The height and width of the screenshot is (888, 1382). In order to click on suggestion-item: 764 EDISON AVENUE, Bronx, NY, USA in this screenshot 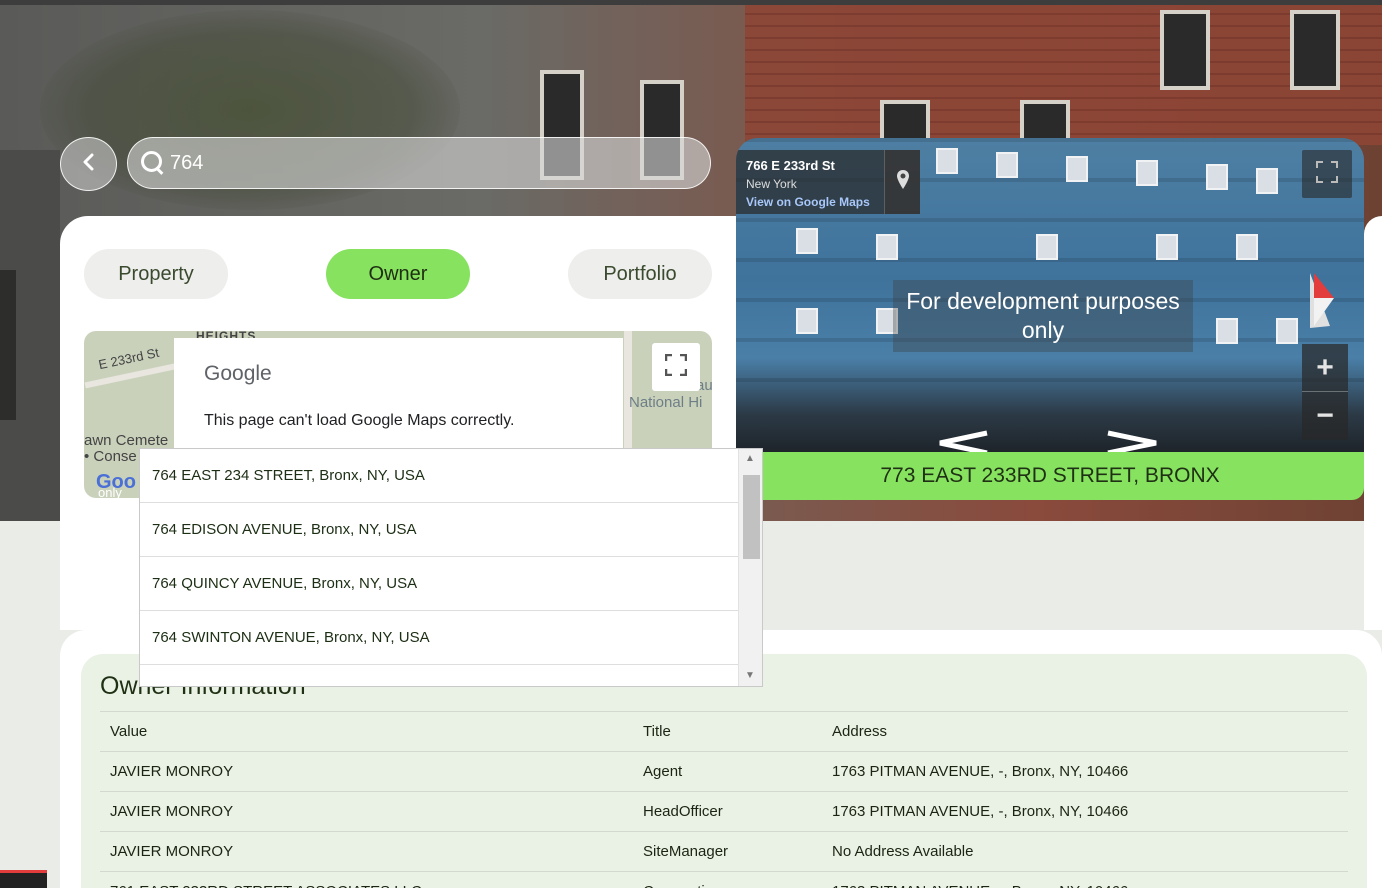, I will do `click(439, 530)`.